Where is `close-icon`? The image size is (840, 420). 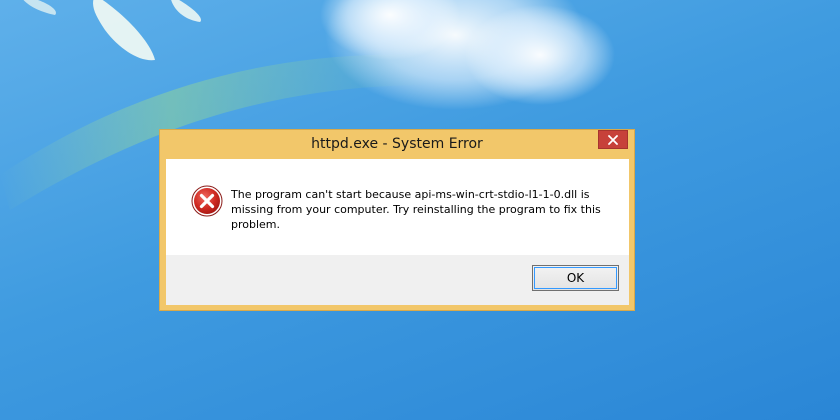 close-icon is located at coordinates (613, 139).